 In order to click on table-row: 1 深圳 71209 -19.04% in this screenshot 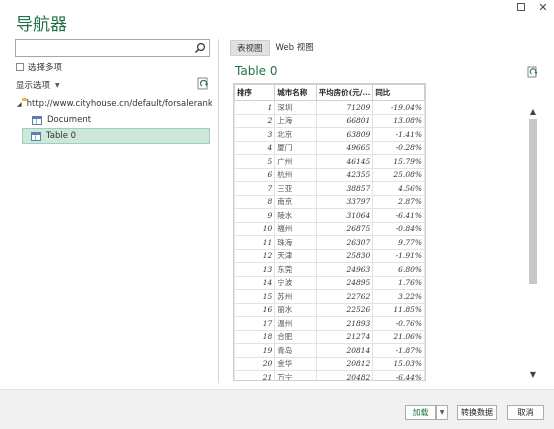, I will do `click(329, 107)`.